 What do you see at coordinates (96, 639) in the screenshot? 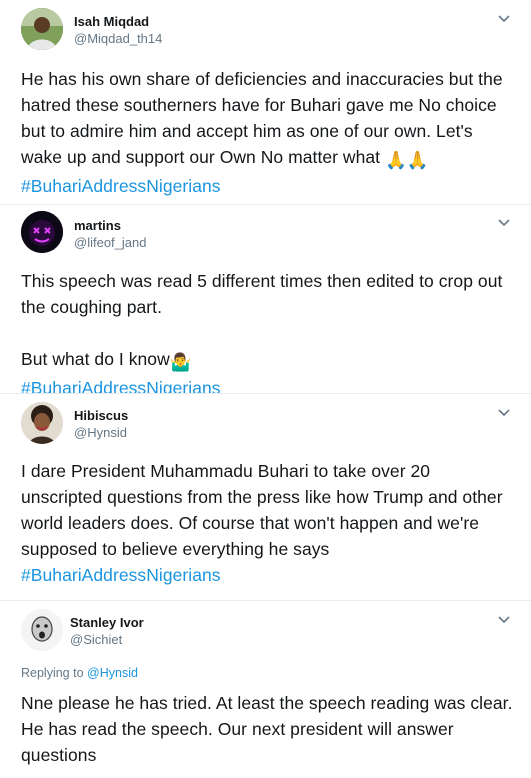
I see `author-handle: @Sichiet` at bounding box center [96, 639].